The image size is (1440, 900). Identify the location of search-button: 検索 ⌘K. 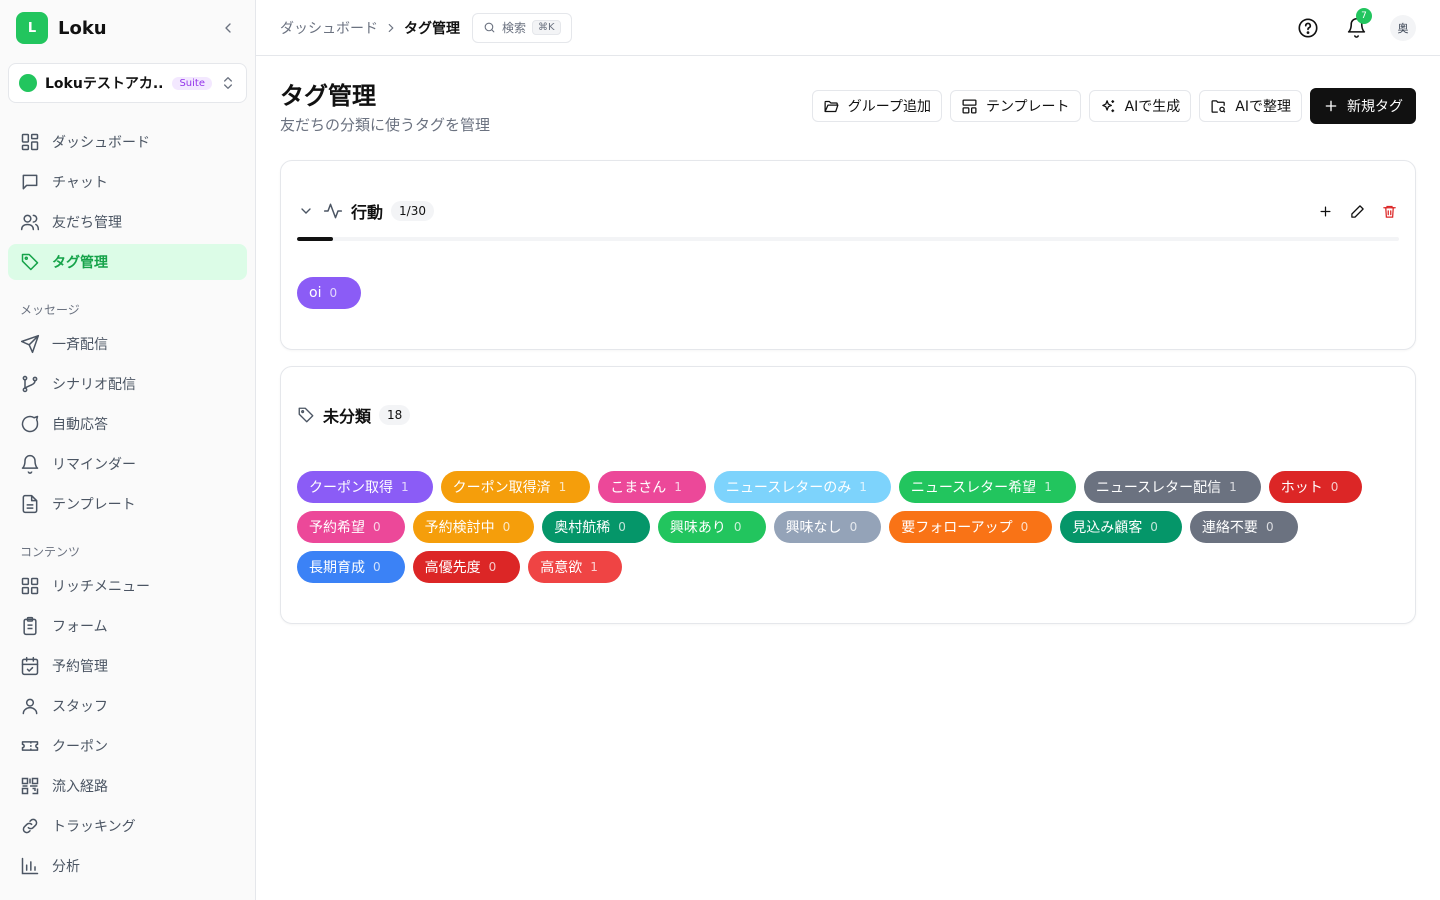
(522, 27).